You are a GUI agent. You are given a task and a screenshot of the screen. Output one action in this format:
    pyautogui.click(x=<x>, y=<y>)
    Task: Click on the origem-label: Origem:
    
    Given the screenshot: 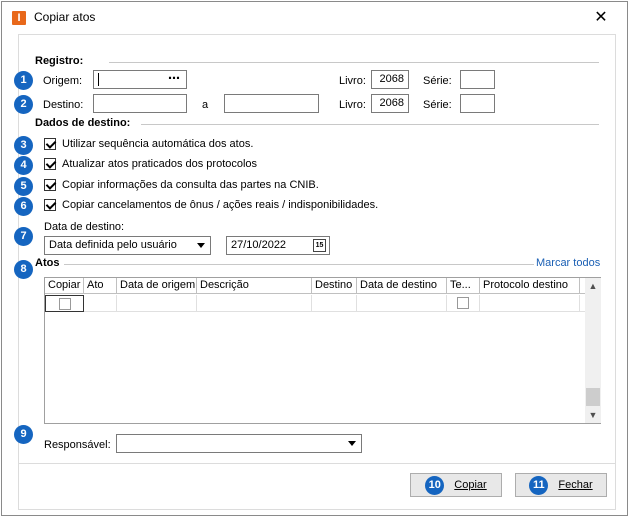 What is the action you would take?
    pyautogui.click(x=63, y=81)
    